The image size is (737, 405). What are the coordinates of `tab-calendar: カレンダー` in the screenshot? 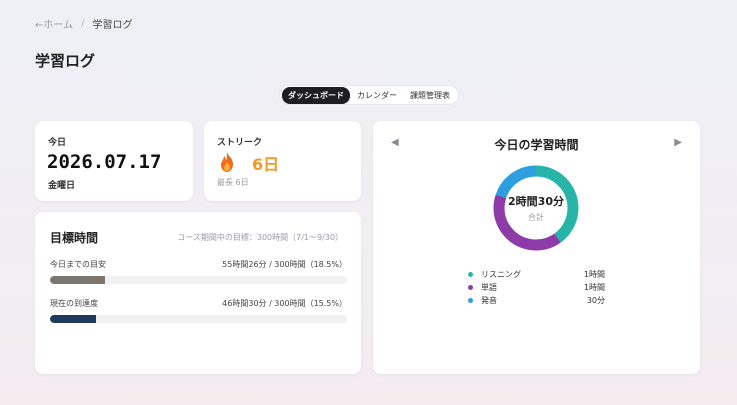 It's located at (377, 95).